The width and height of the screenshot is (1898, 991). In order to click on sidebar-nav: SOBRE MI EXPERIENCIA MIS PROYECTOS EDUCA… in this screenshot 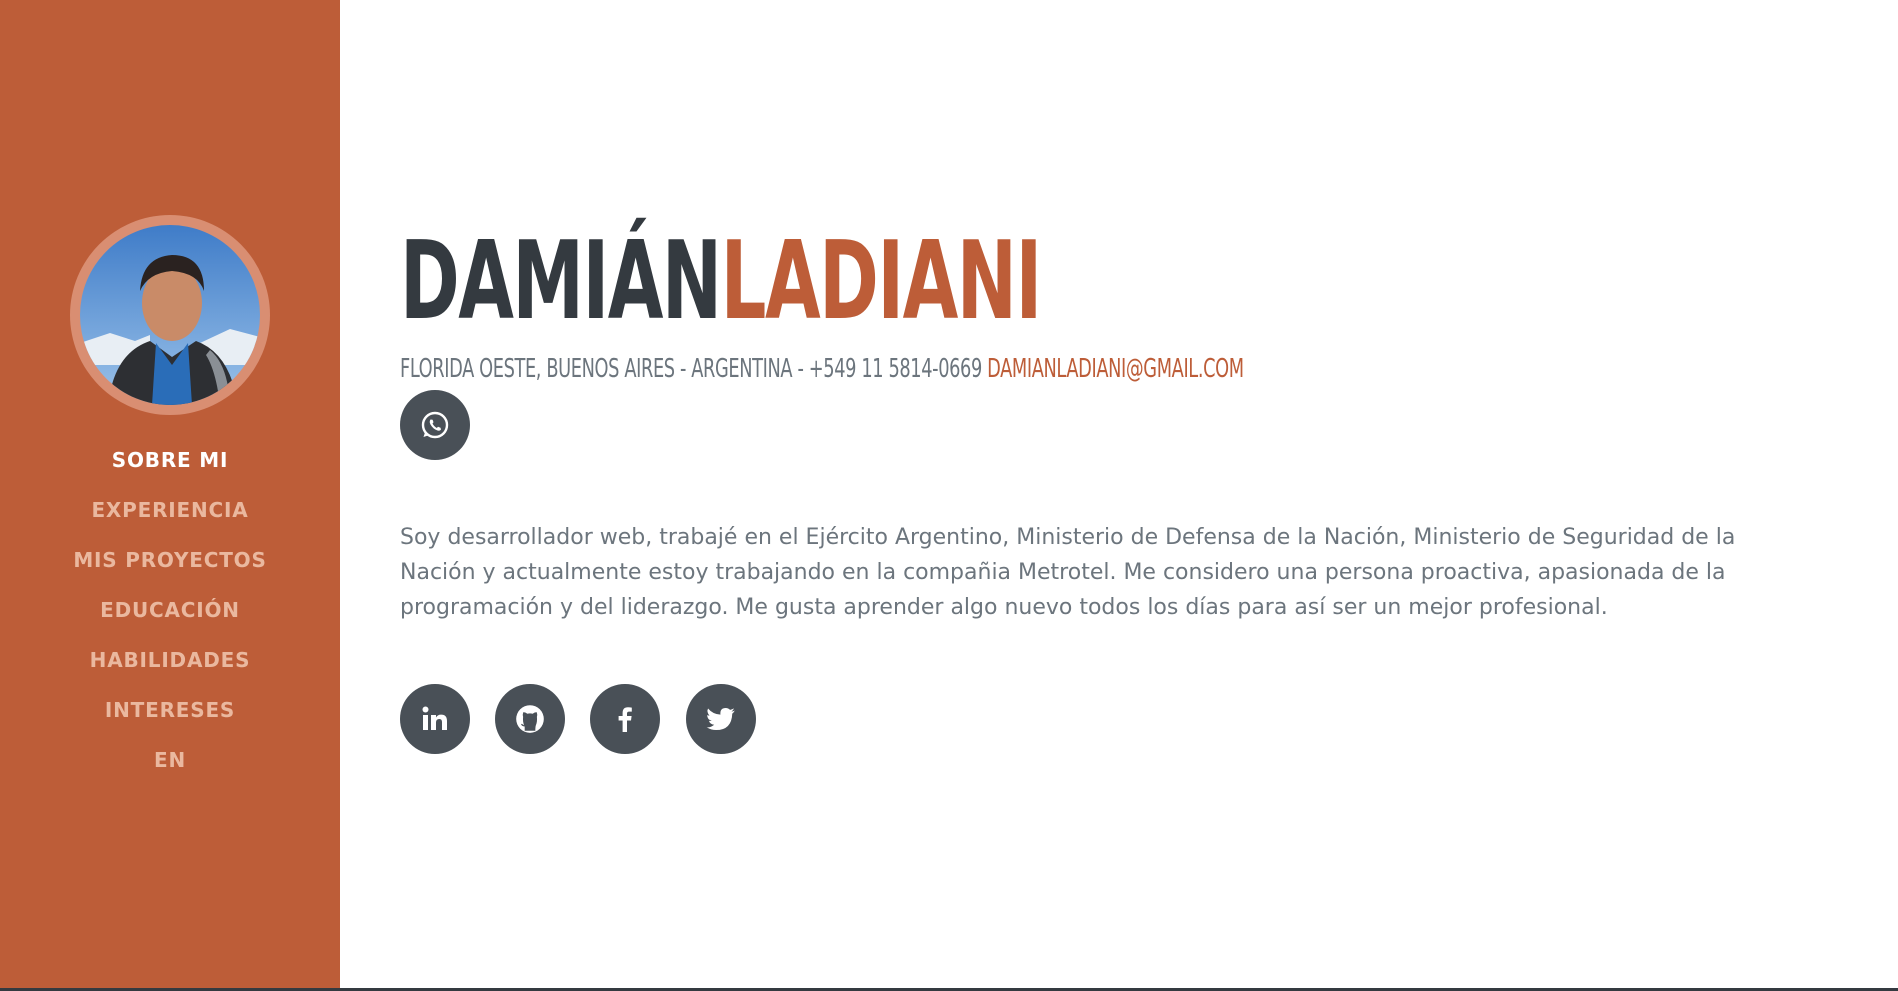, I will do `click(170, 615)`.